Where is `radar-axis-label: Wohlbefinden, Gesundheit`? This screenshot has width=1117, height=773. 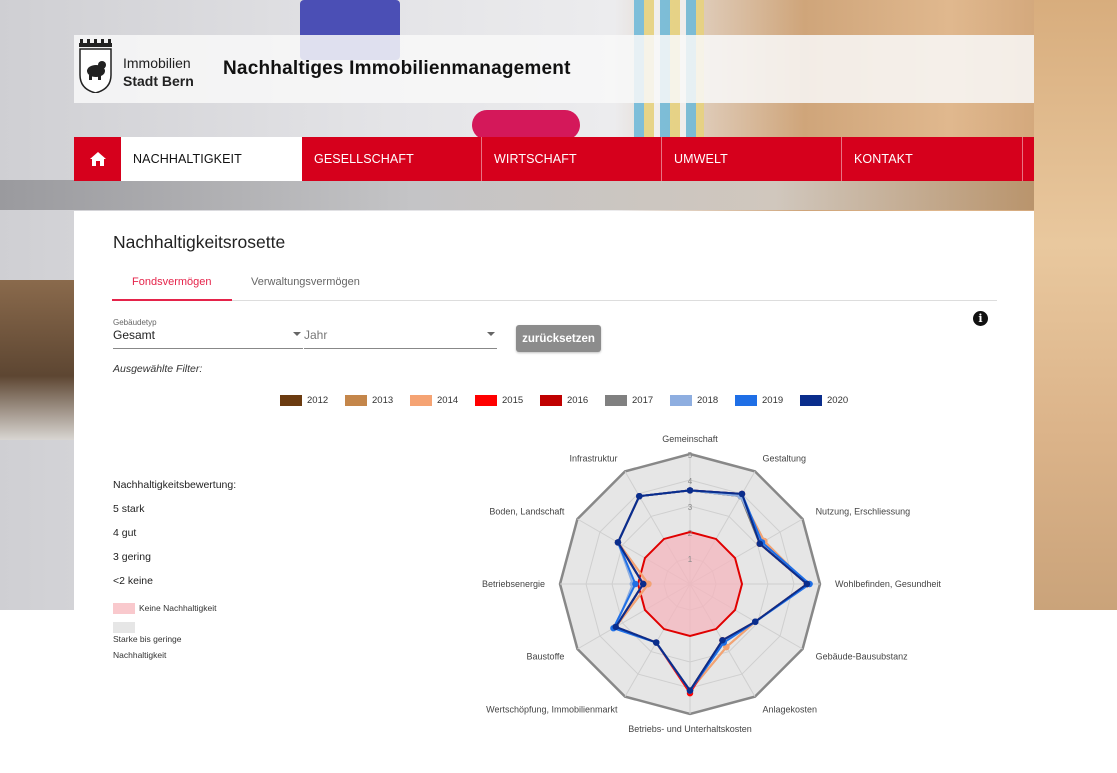 radar-axis-label: Wohlbefinden, Gesundheit is located at coordinates (888, 584).